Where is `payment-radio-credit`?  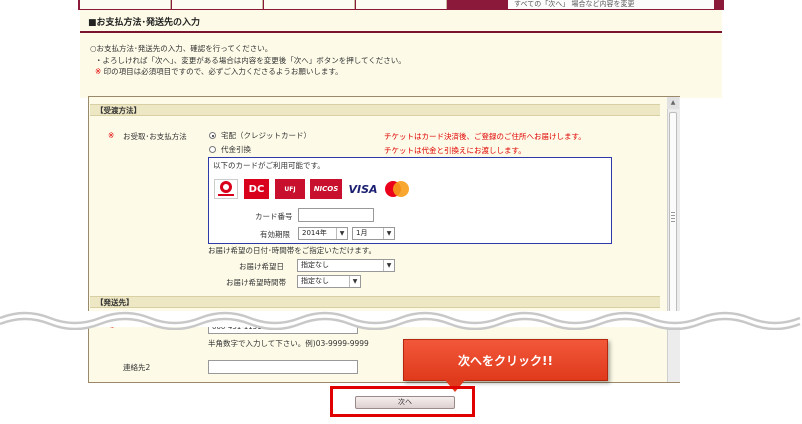
payment-radio-credit is located at coordinates (212, 135).